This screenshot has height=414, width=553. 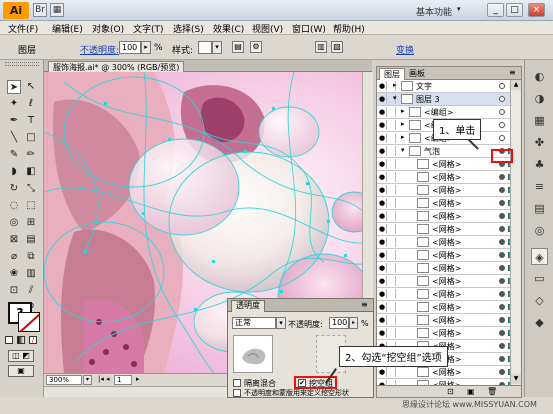 What do you see at coordinates (539, 186) in the screenshot?
I see `stroke-panel-icon: ≡` at bounding box center [539, 186].